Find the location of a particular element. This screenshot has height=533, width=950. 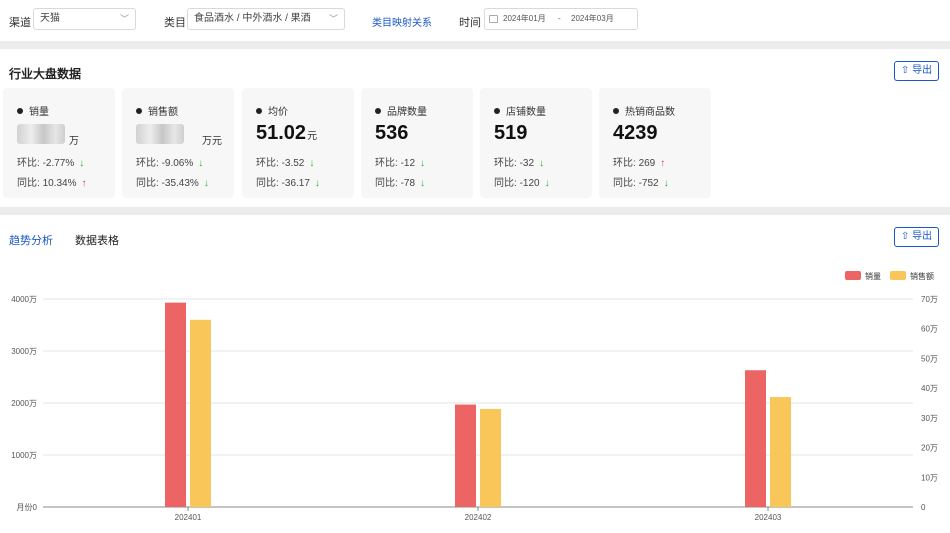

category-label: 类目 is located at coordinates (175, 23).